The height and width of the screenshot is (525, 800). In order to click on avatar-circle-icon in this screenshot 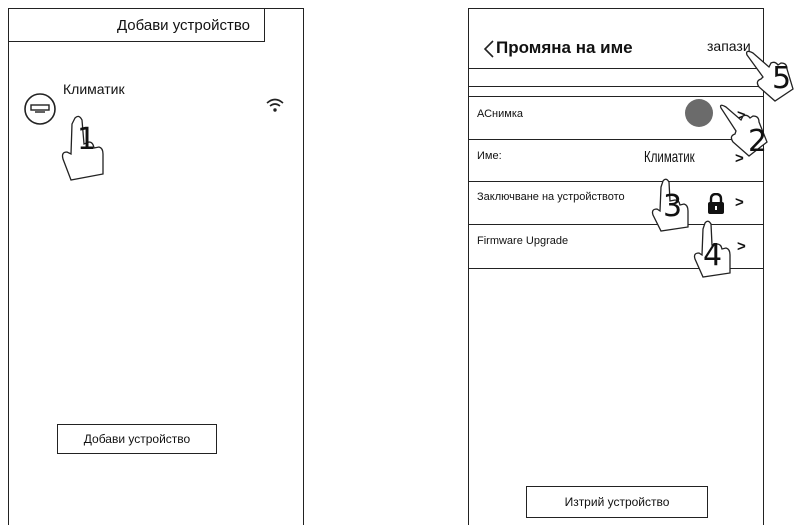, I will do `click(699, 113)`.